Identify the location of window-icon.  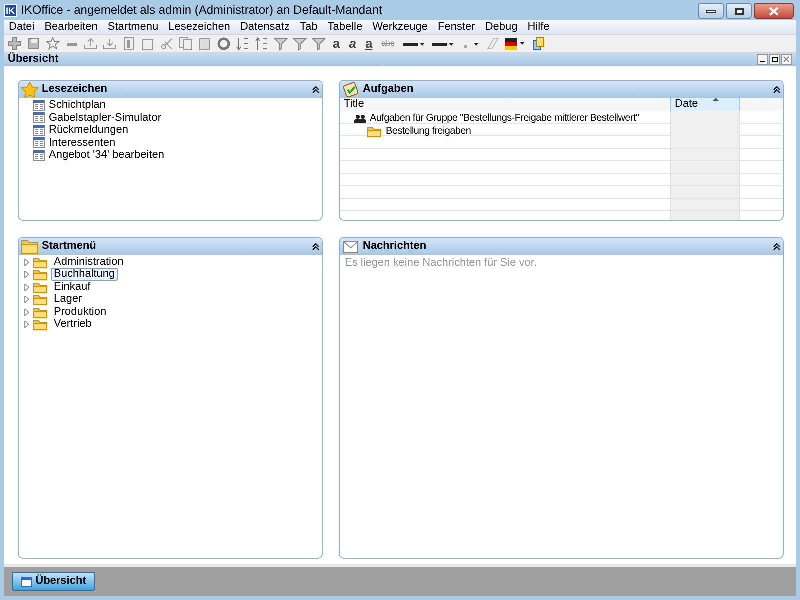
(26, 581).